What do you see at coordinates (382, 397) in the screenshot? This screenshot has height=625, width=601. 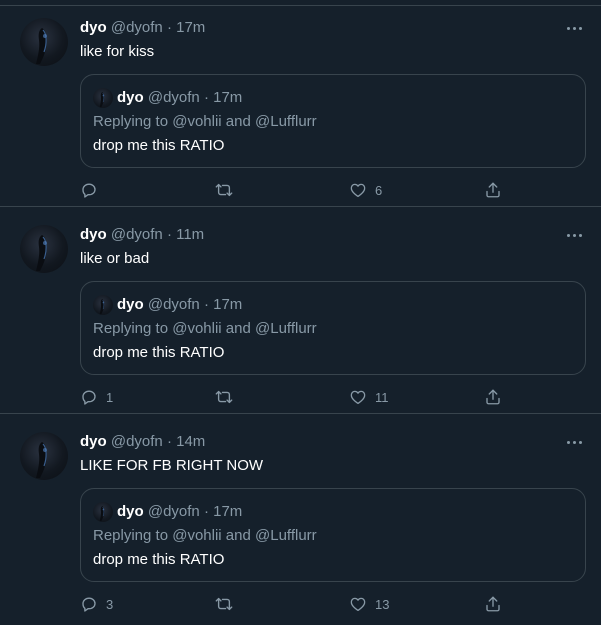 I see `like-count: 11` at bounding box center [382, 397].